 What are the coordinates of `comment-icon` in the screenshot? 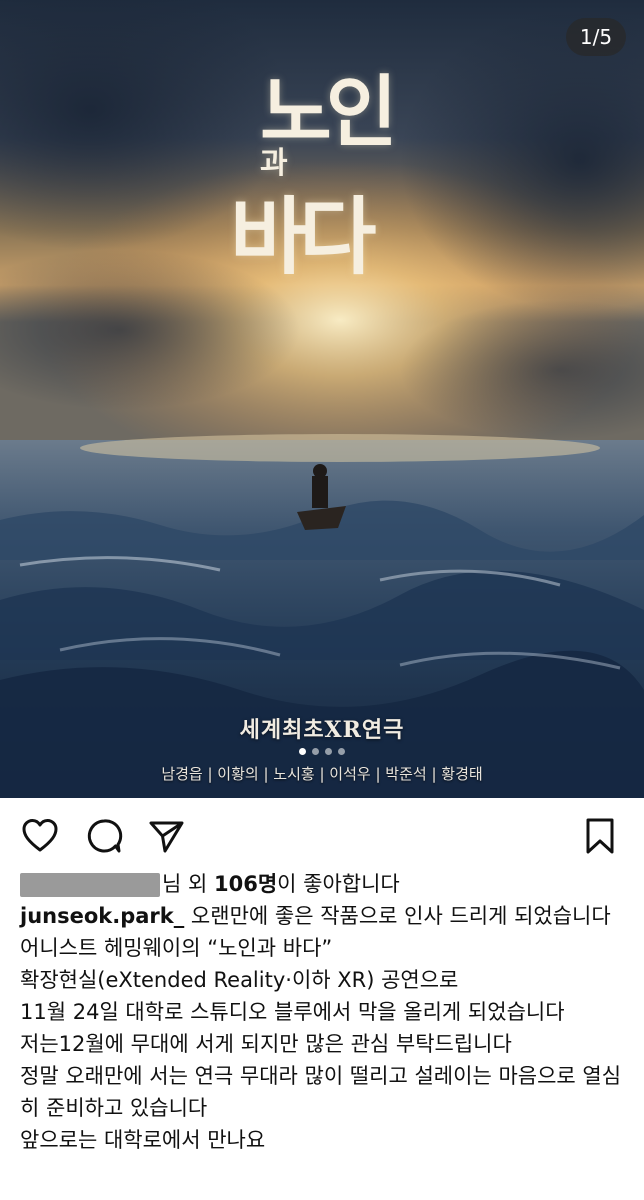 It's located at (104, 836).